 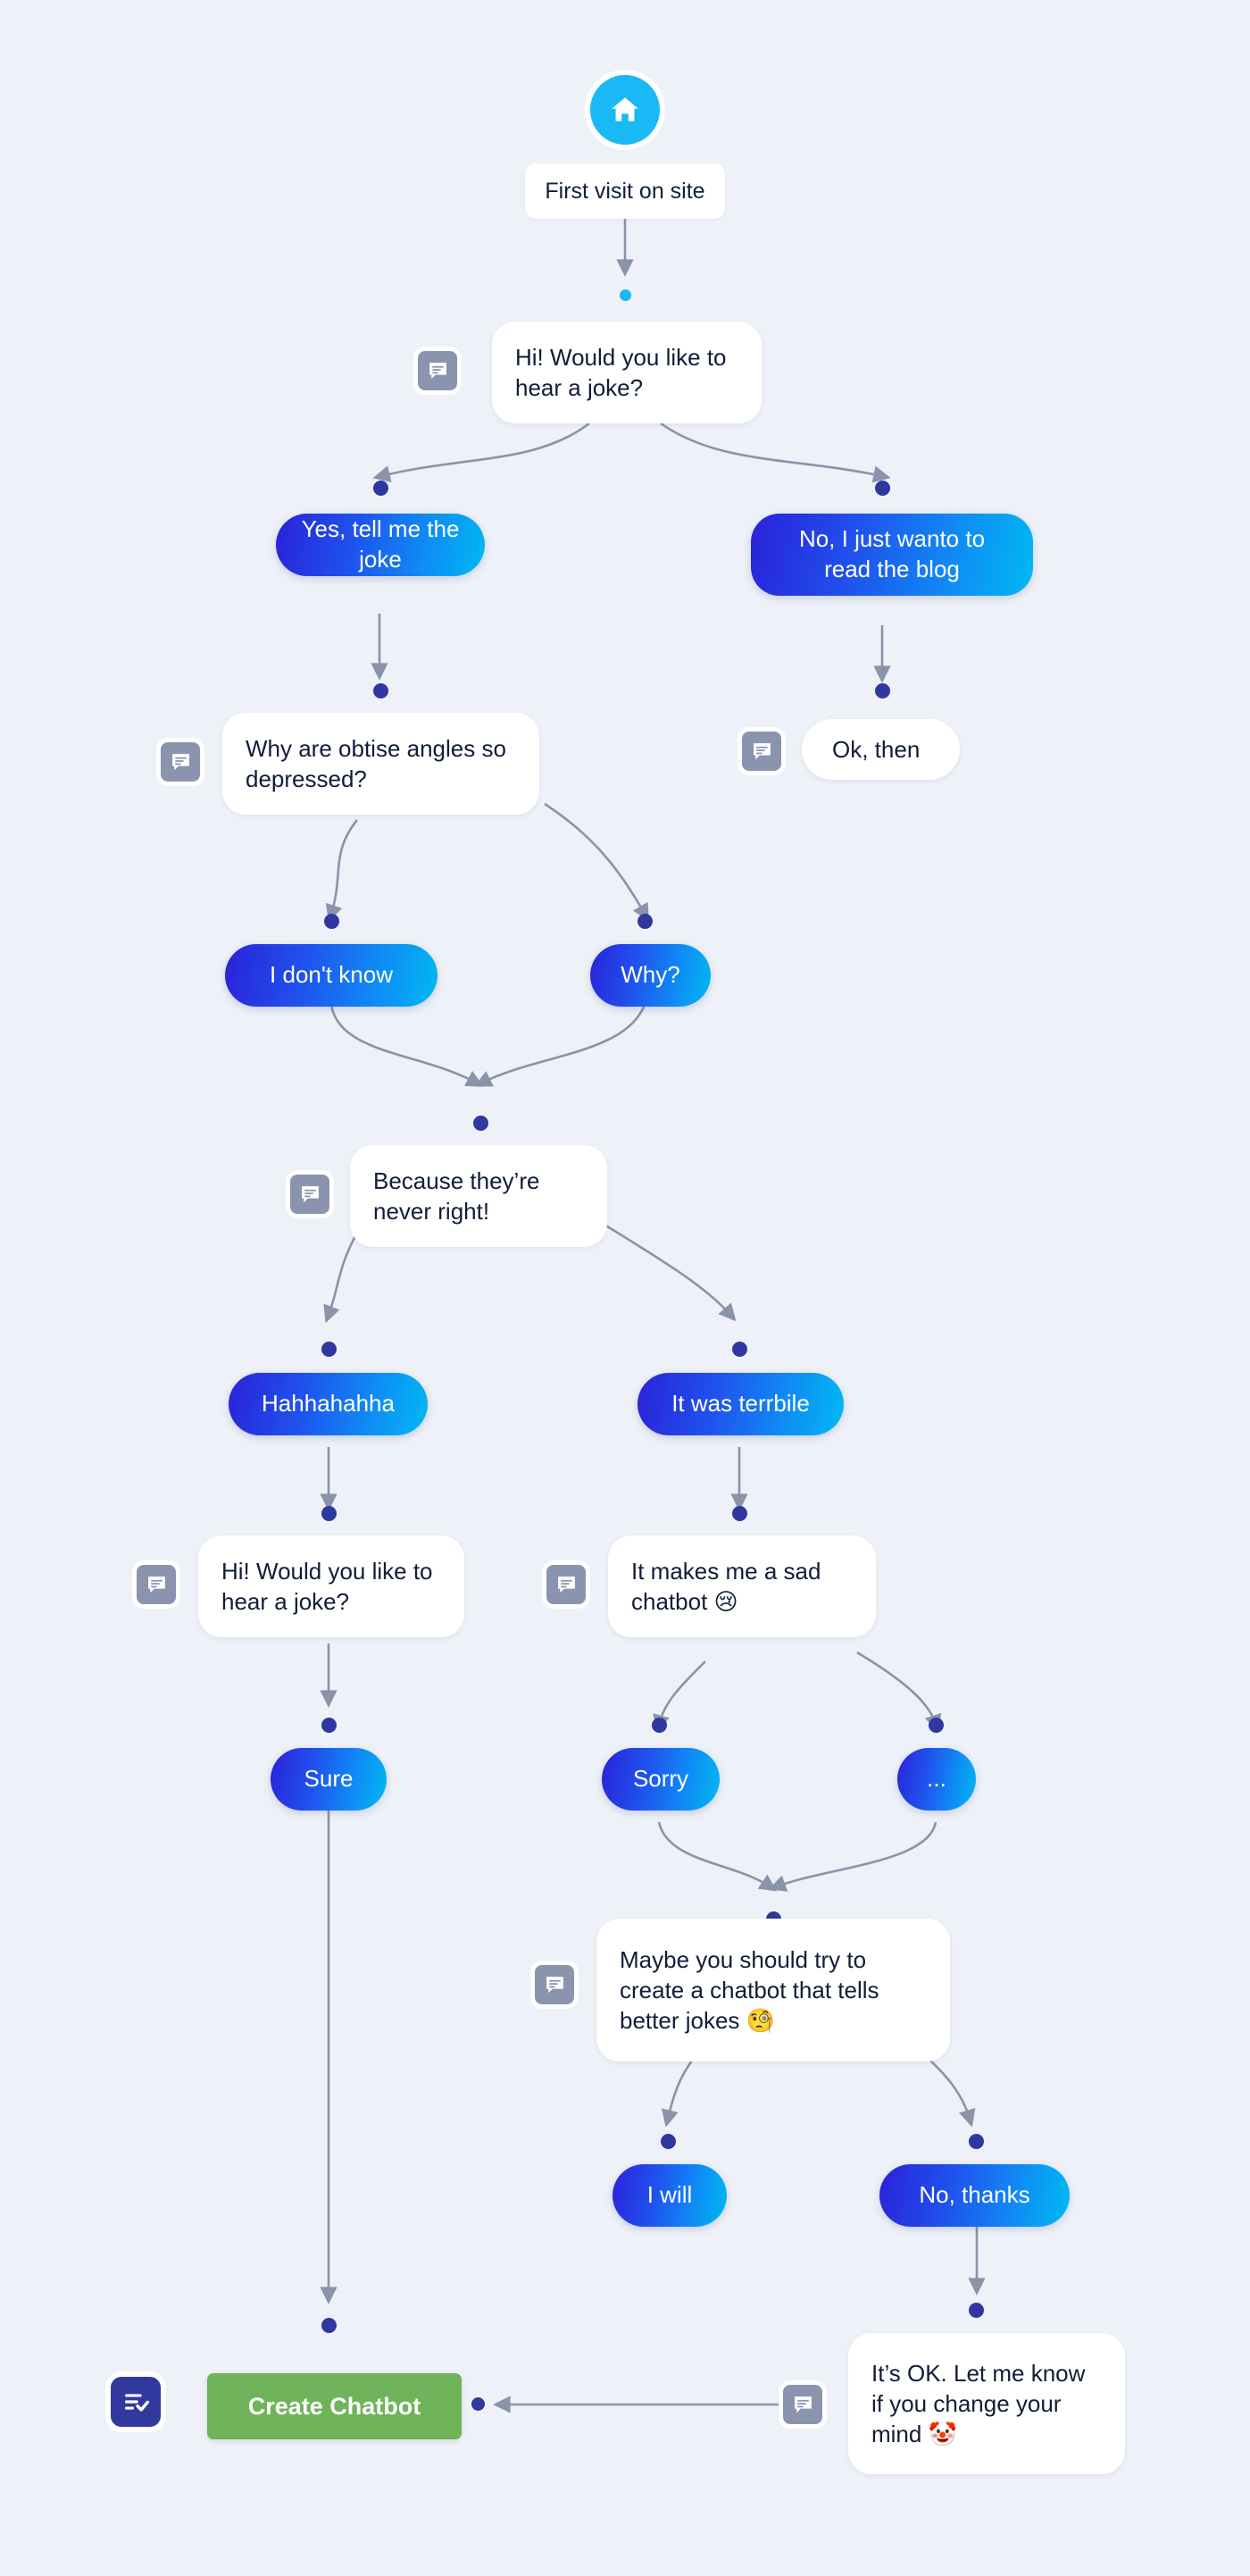 I want to click on button-sorry: Sorry, so click(x=661, y=1780).